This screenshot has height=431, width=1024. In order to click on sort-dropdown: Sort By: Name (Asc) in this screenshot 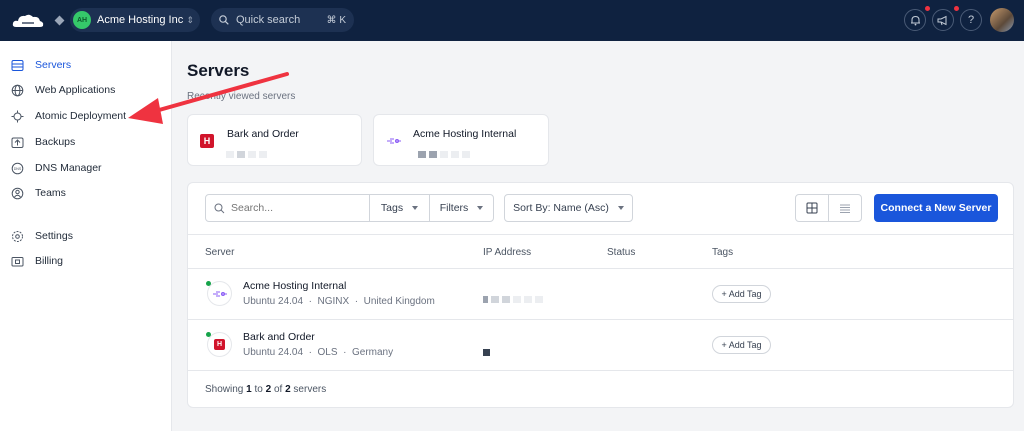, I will do `click(568, 208)`.